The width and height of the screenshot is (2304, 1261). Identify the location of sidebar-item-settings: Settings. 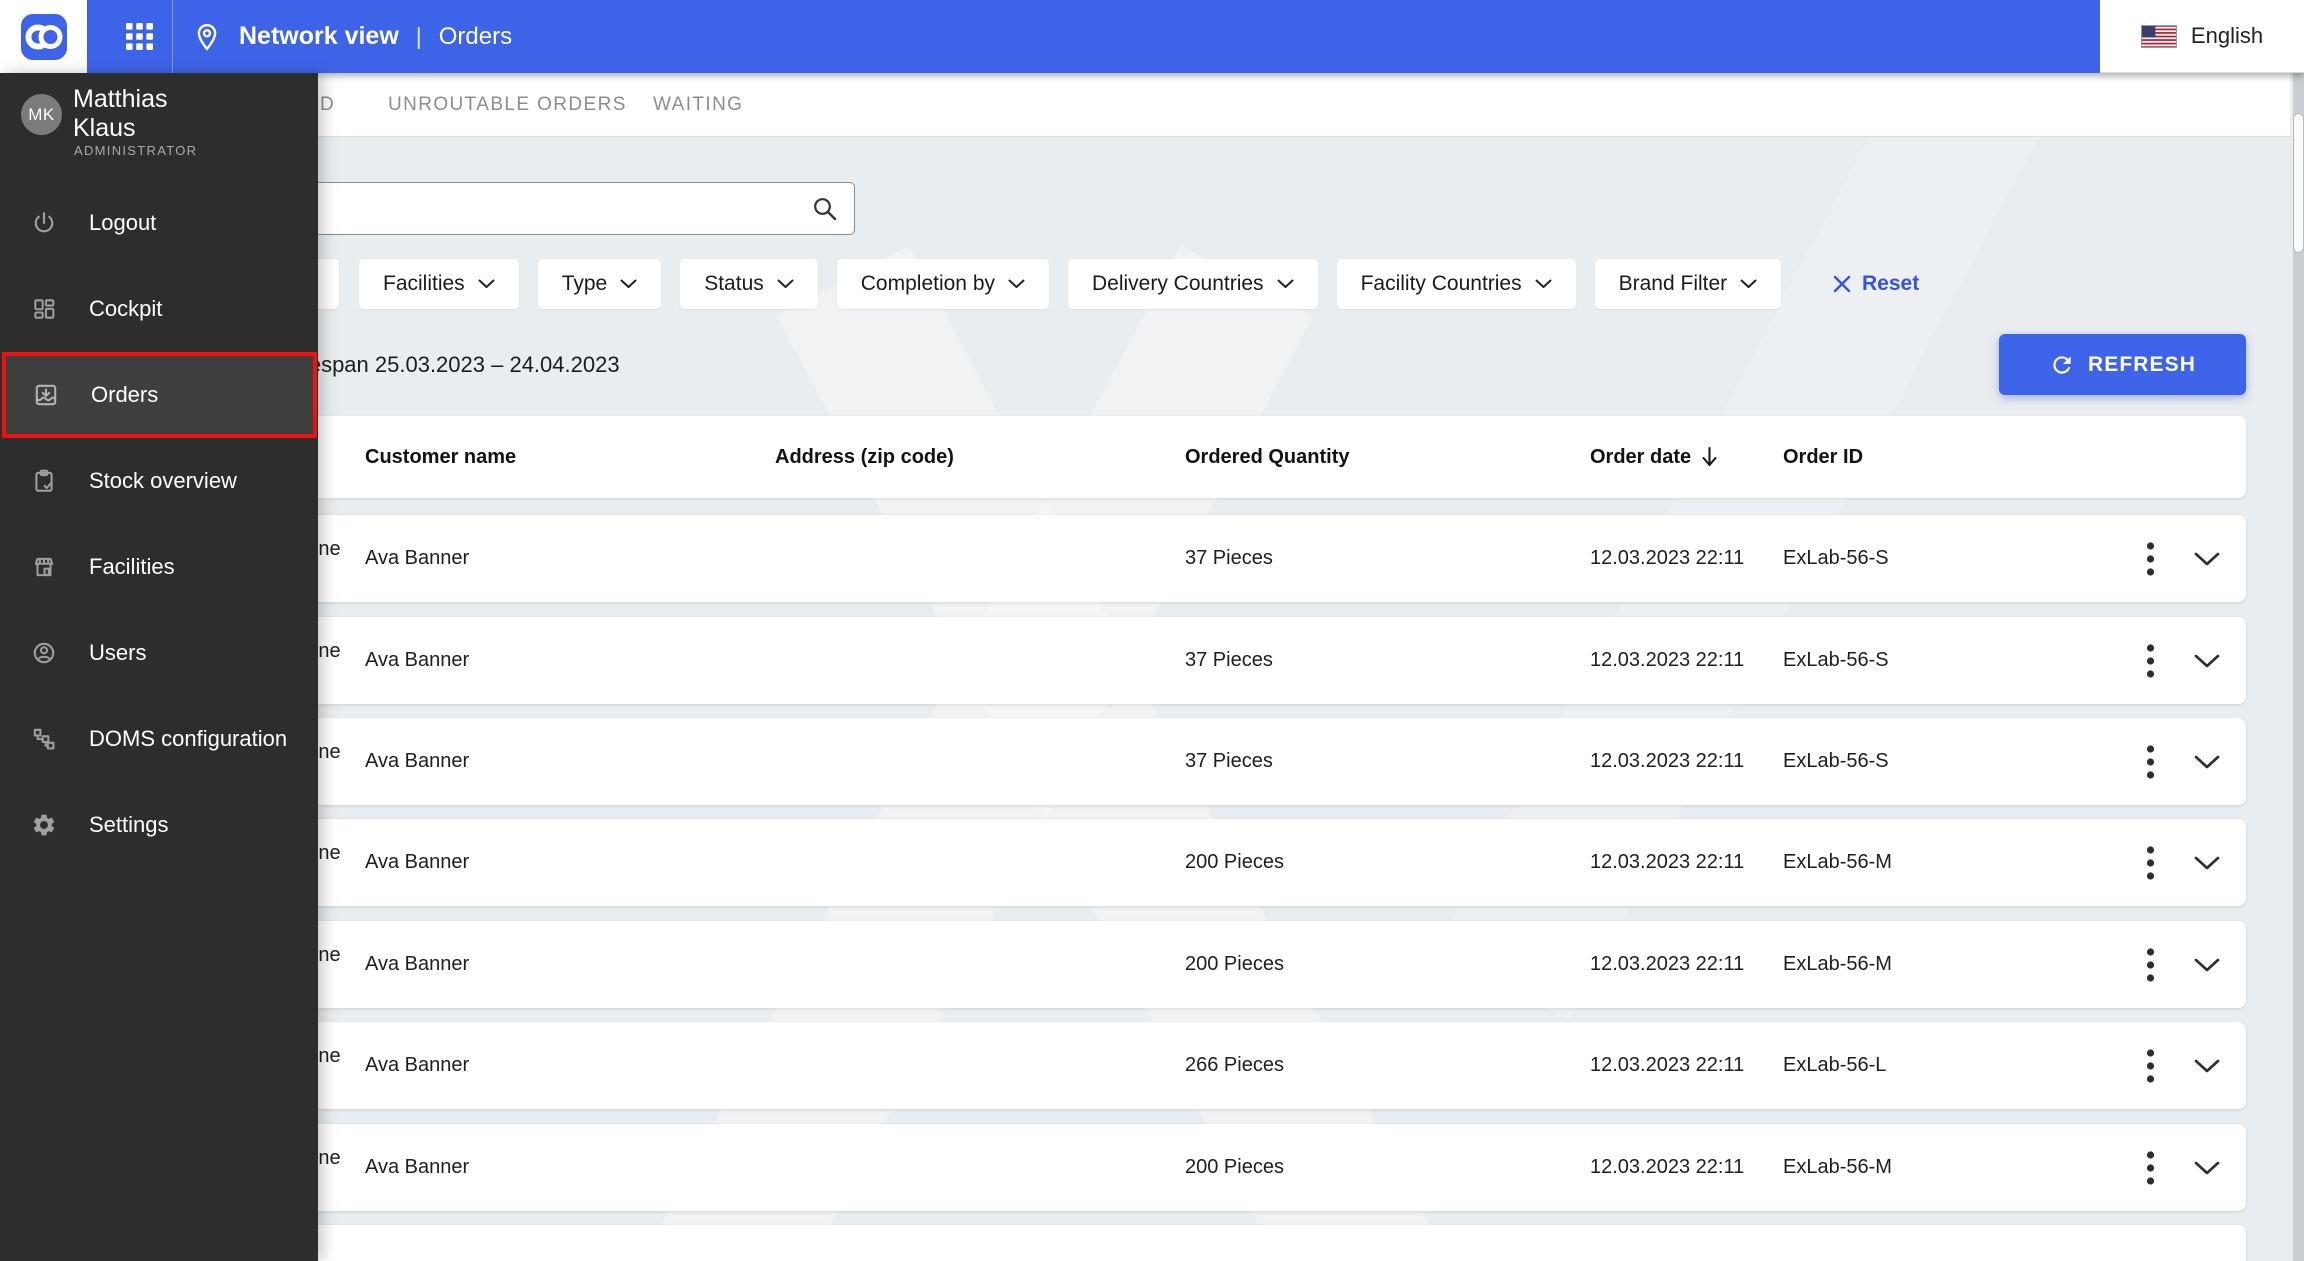
(159, 825).